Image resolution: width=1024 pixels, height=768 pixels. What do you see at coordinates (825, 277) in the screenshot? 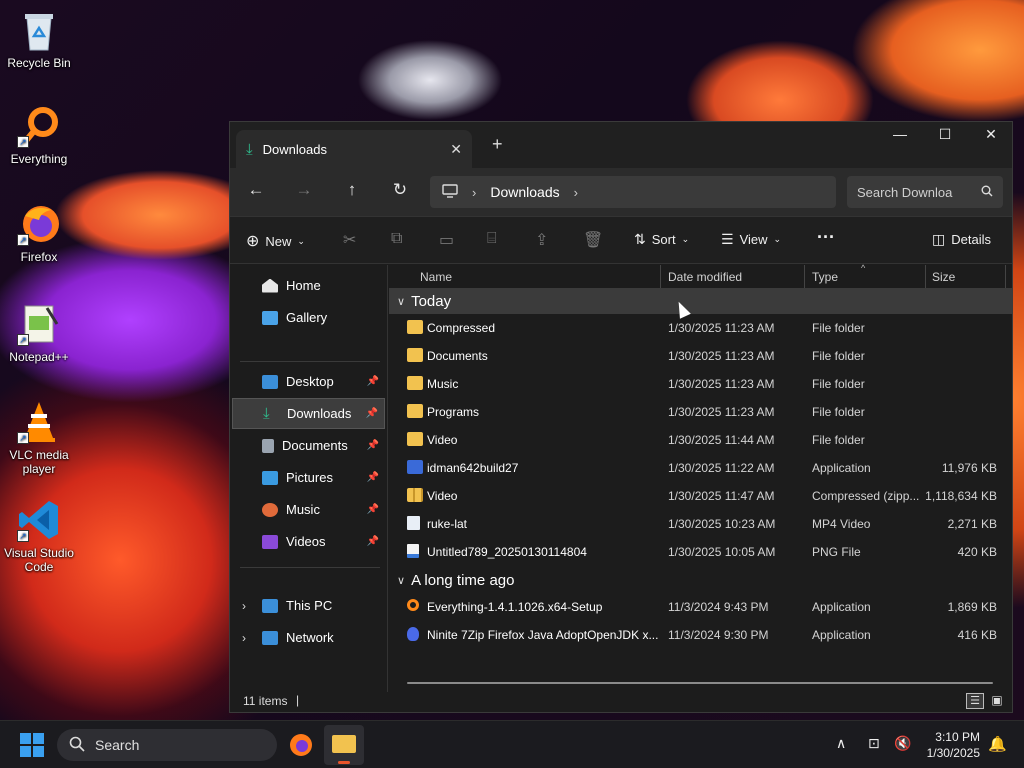
I see `column-header-type: Type` at bounding box center [825, 277].